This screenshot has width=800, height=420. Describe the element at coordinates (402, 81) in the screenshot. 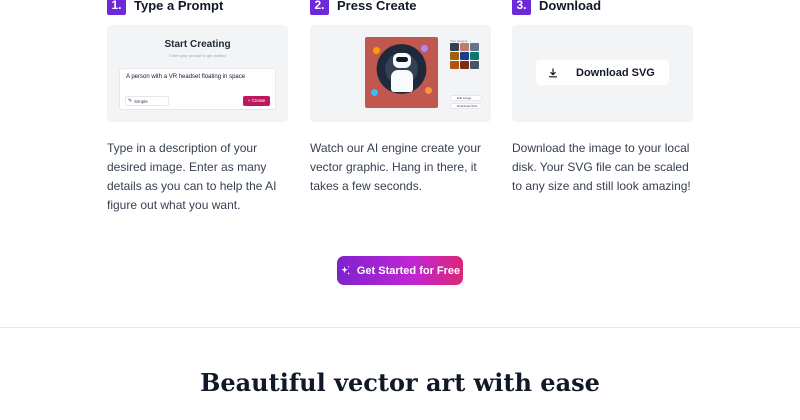

I see `astronaut-body` at that location.